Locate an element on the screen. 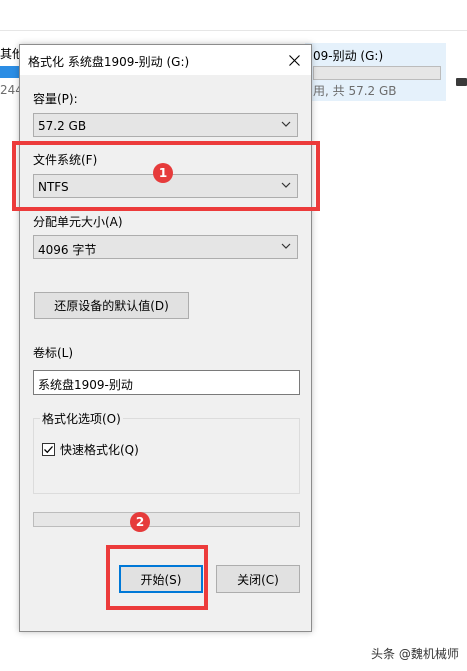 This screenshot has width=467, height=671. drive-tile-g-name: 09-别动 (G:) is located at coordinates (348, 56).